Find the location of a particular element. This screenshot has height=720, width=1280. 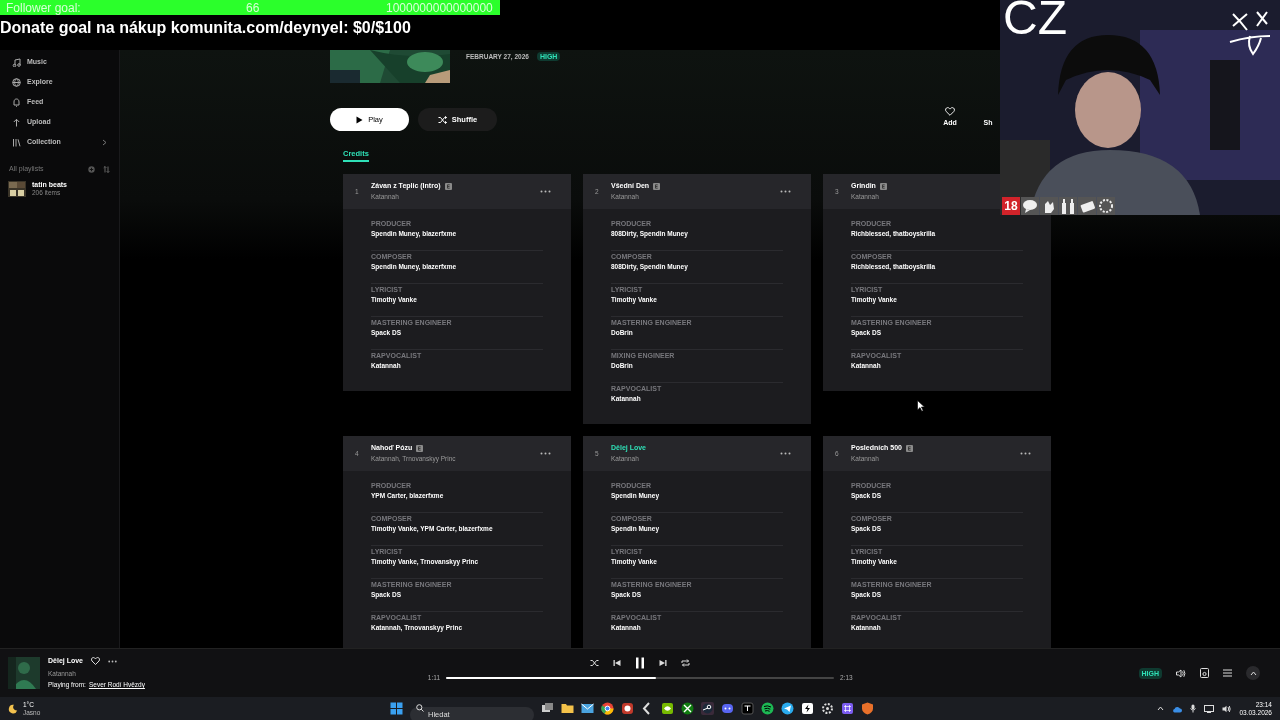

bottle-icon is located at coordinates (1068, 206).